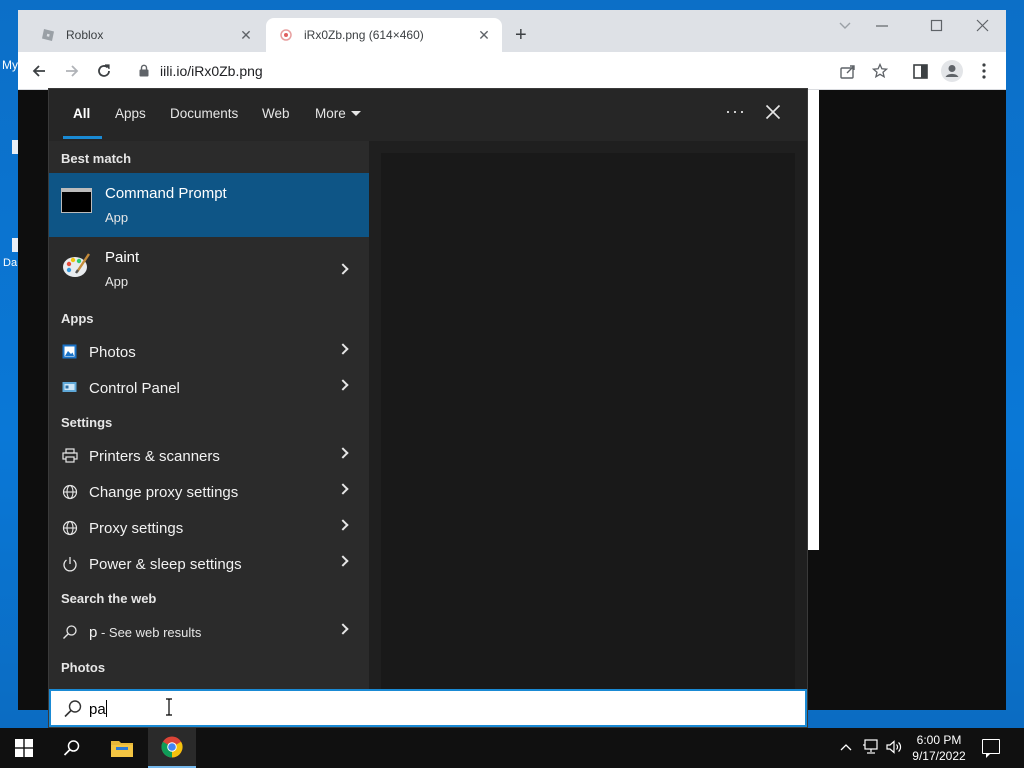 Image resolution: width=1024 pixels, height=768 pixels. What do you see at coordinates (76, 200) in the screenshot?
I see `command-prompt-icon` at bounding box center [76, 200].